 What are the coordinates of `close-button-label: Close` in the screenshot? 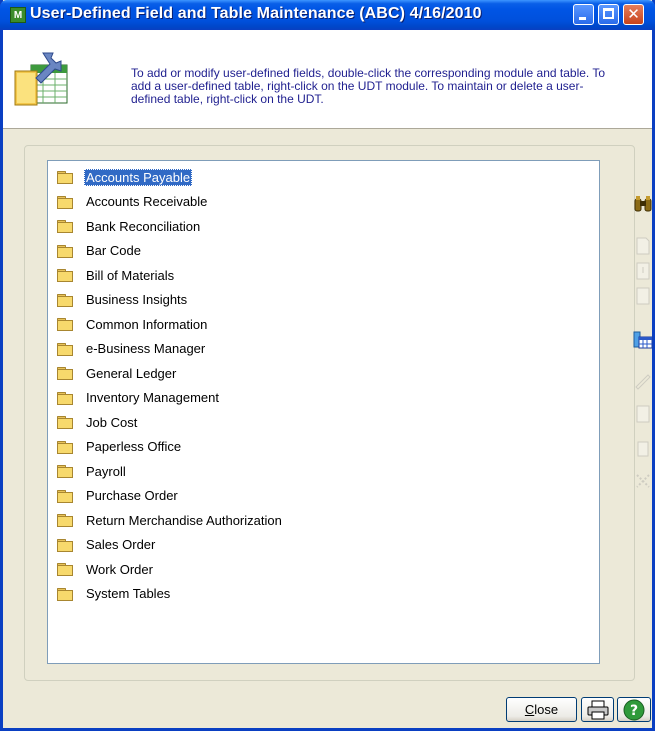 It's located at (541, 709).